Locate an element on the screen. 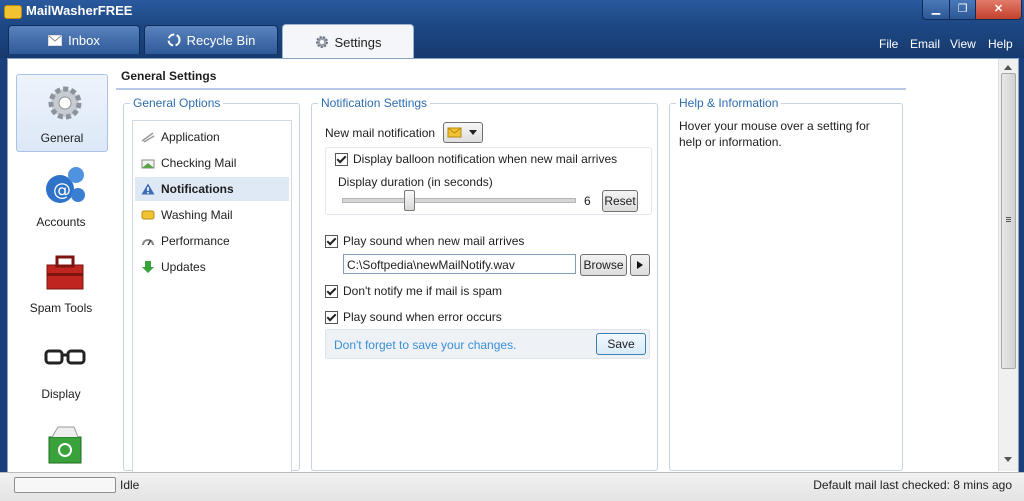 The height and width of the screenshot is (501, 1024). option-checking-mail: Checking Mail is located at coordinates (212, 163).